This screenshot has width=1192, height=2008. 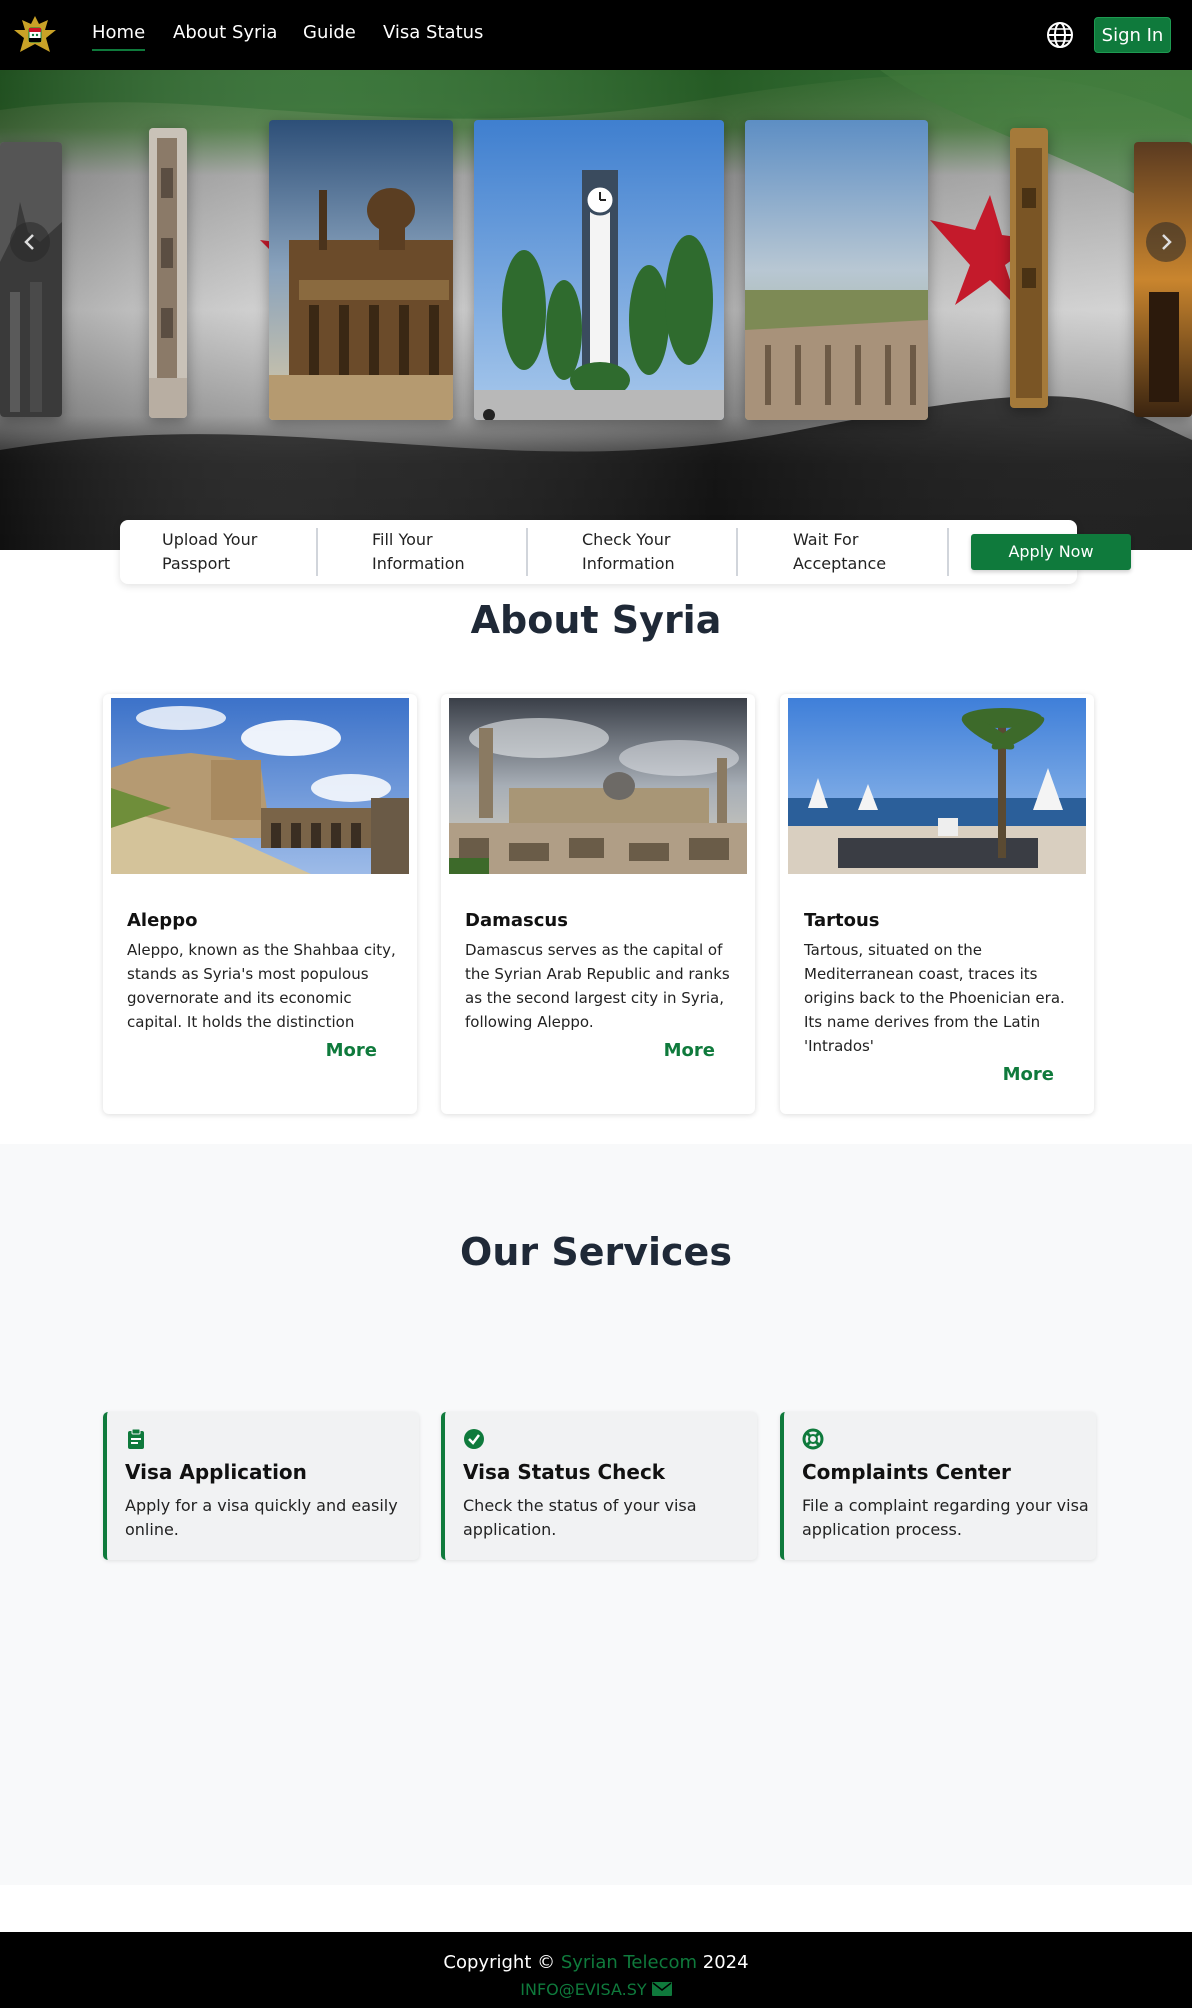 I want to click on copyright-year: 2024, so click(x=725, y=1962).